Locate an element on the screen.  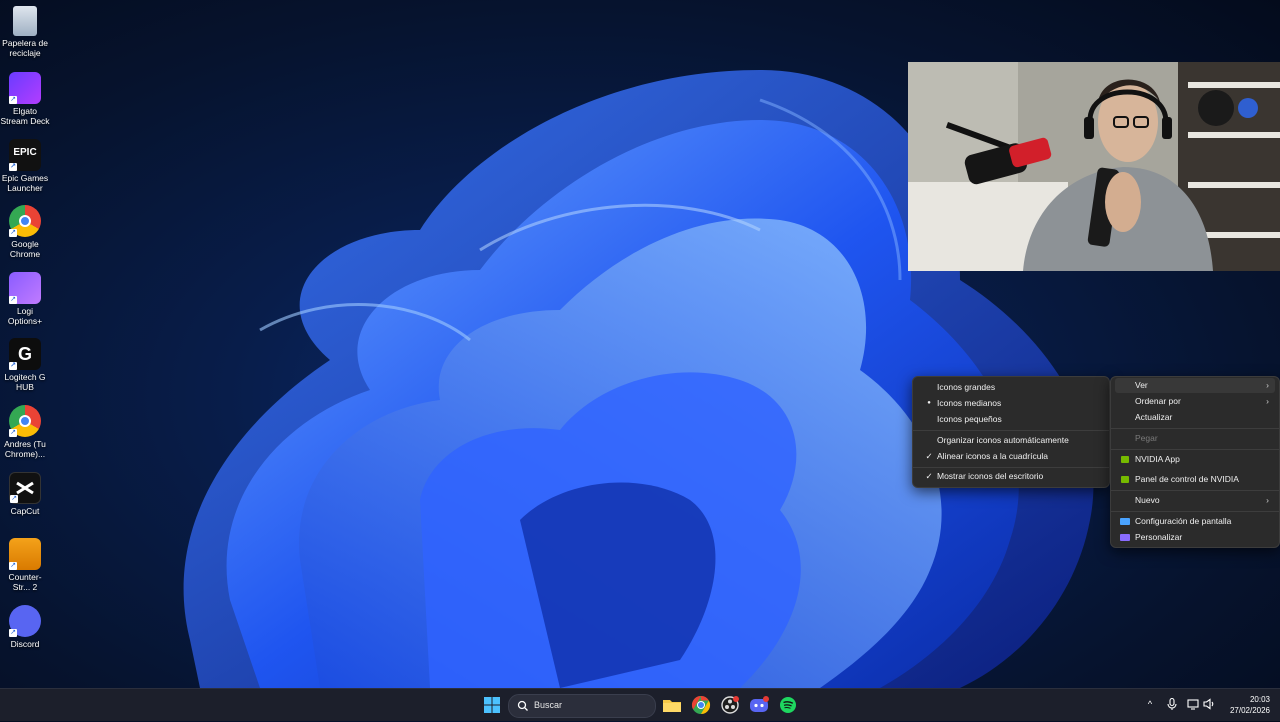
capcut-icon: ↗ is located at coordinates (25, 488).